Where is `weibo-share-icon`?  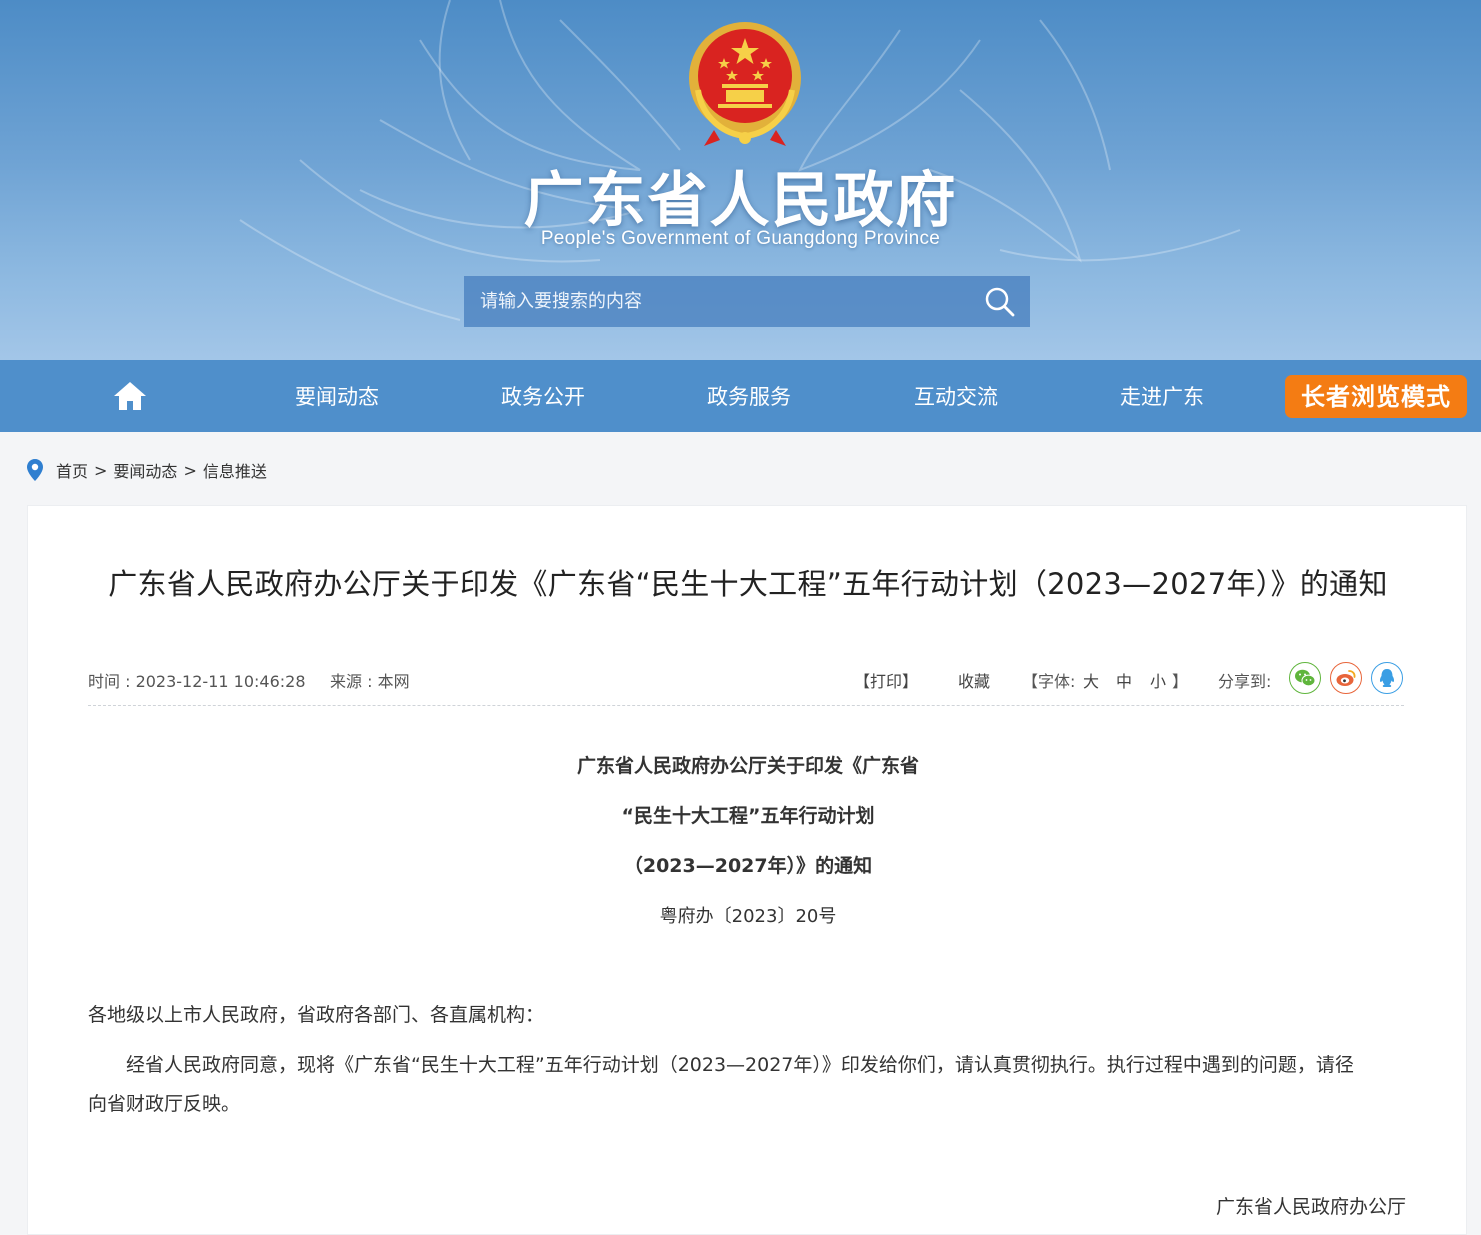 weibo-share-icon is located at coordinates (1346, 678).